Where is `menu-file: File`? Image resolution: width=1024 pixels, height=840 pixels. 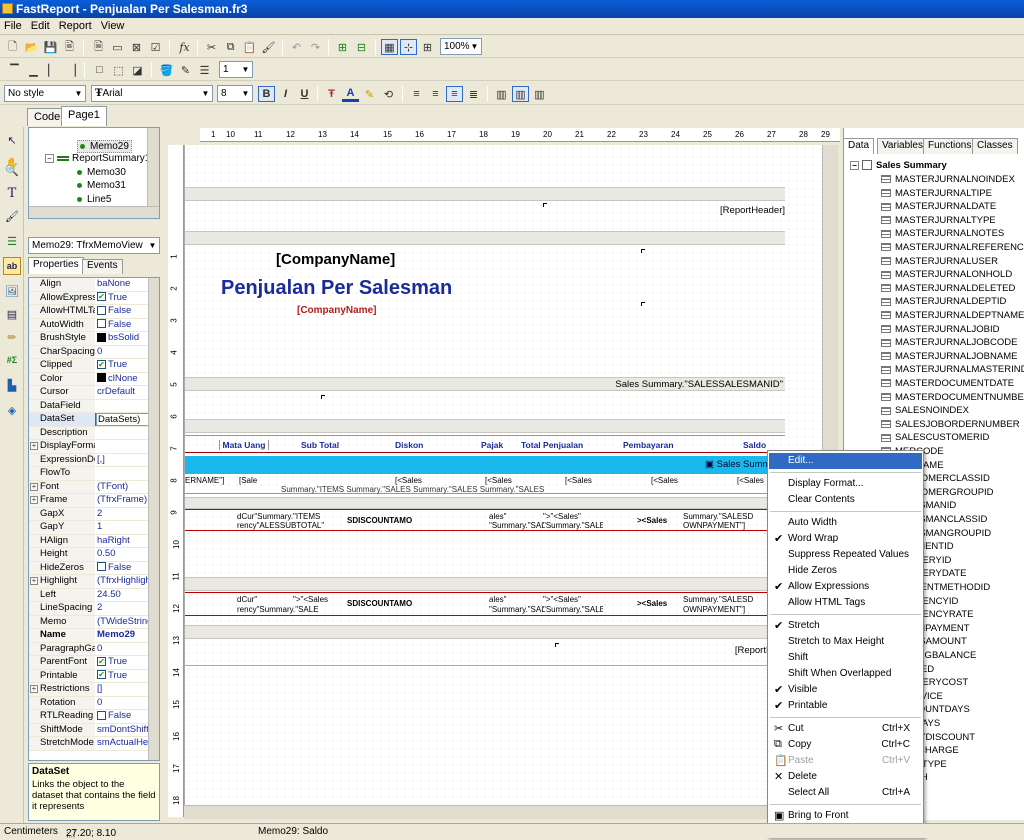 menu-file: File is located at coordinates (13, 25).